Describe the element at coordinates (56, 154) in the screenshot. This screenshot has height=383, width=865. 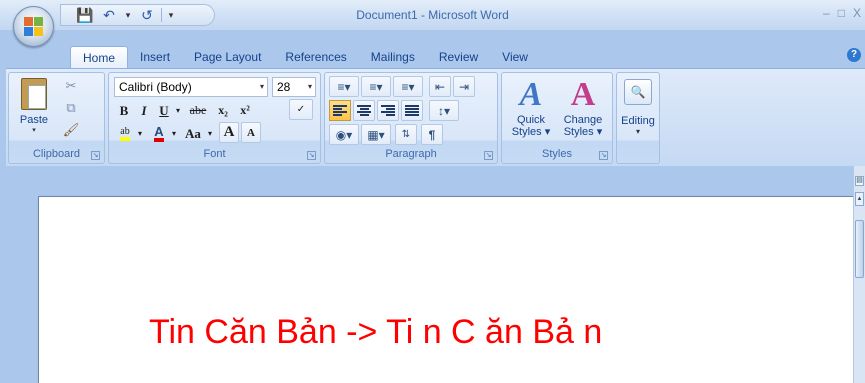
I see `clipboard-group-label: Clipboard` at that location.